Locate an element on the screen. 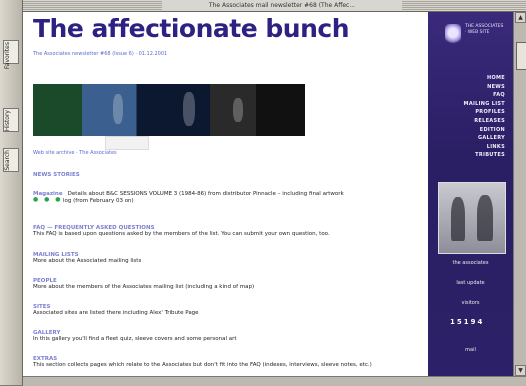 This screenshot has width=526, height=386. mail-link: mail is located at coordinates (470, 350).